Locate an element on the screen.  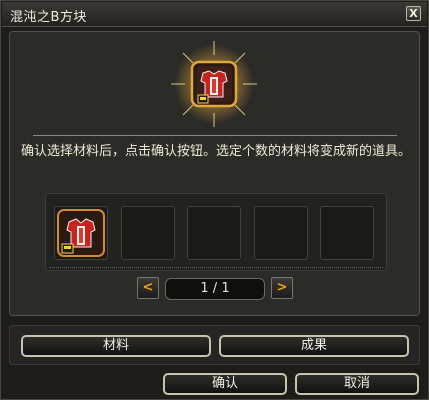
page-indicator: 1 / 1 is located at coordinates (215, 289).